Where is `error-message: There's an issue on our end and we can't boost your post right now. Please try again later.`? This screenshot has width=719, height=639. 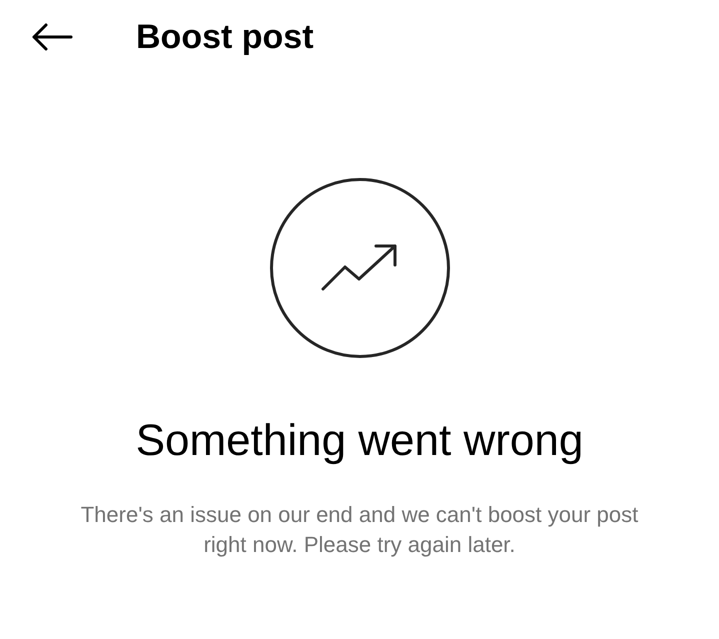
error-message: There's an issue on our end and we can't boost your post right now. Please try again later. is located at coordinates (360, 530).